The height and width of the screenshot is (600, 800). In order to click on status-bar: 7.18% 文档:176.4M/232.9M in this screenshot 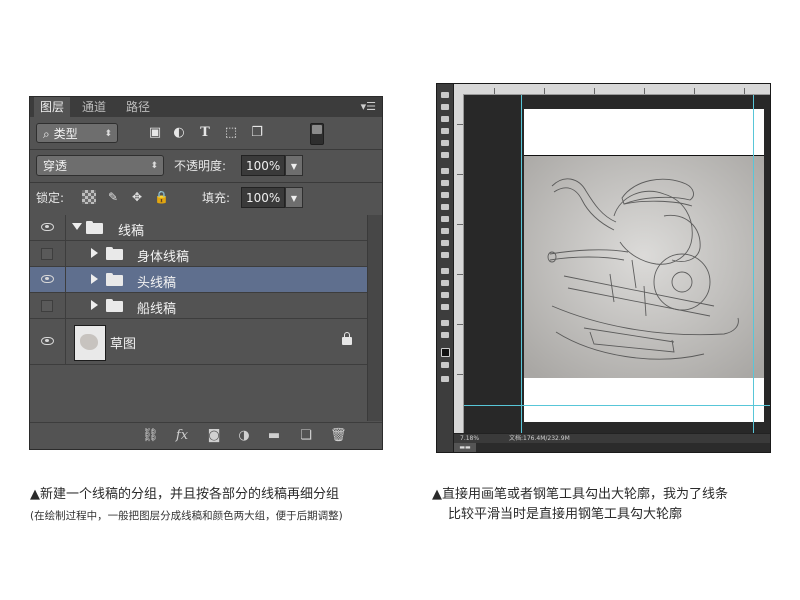, I will do `click(612, 438)`.